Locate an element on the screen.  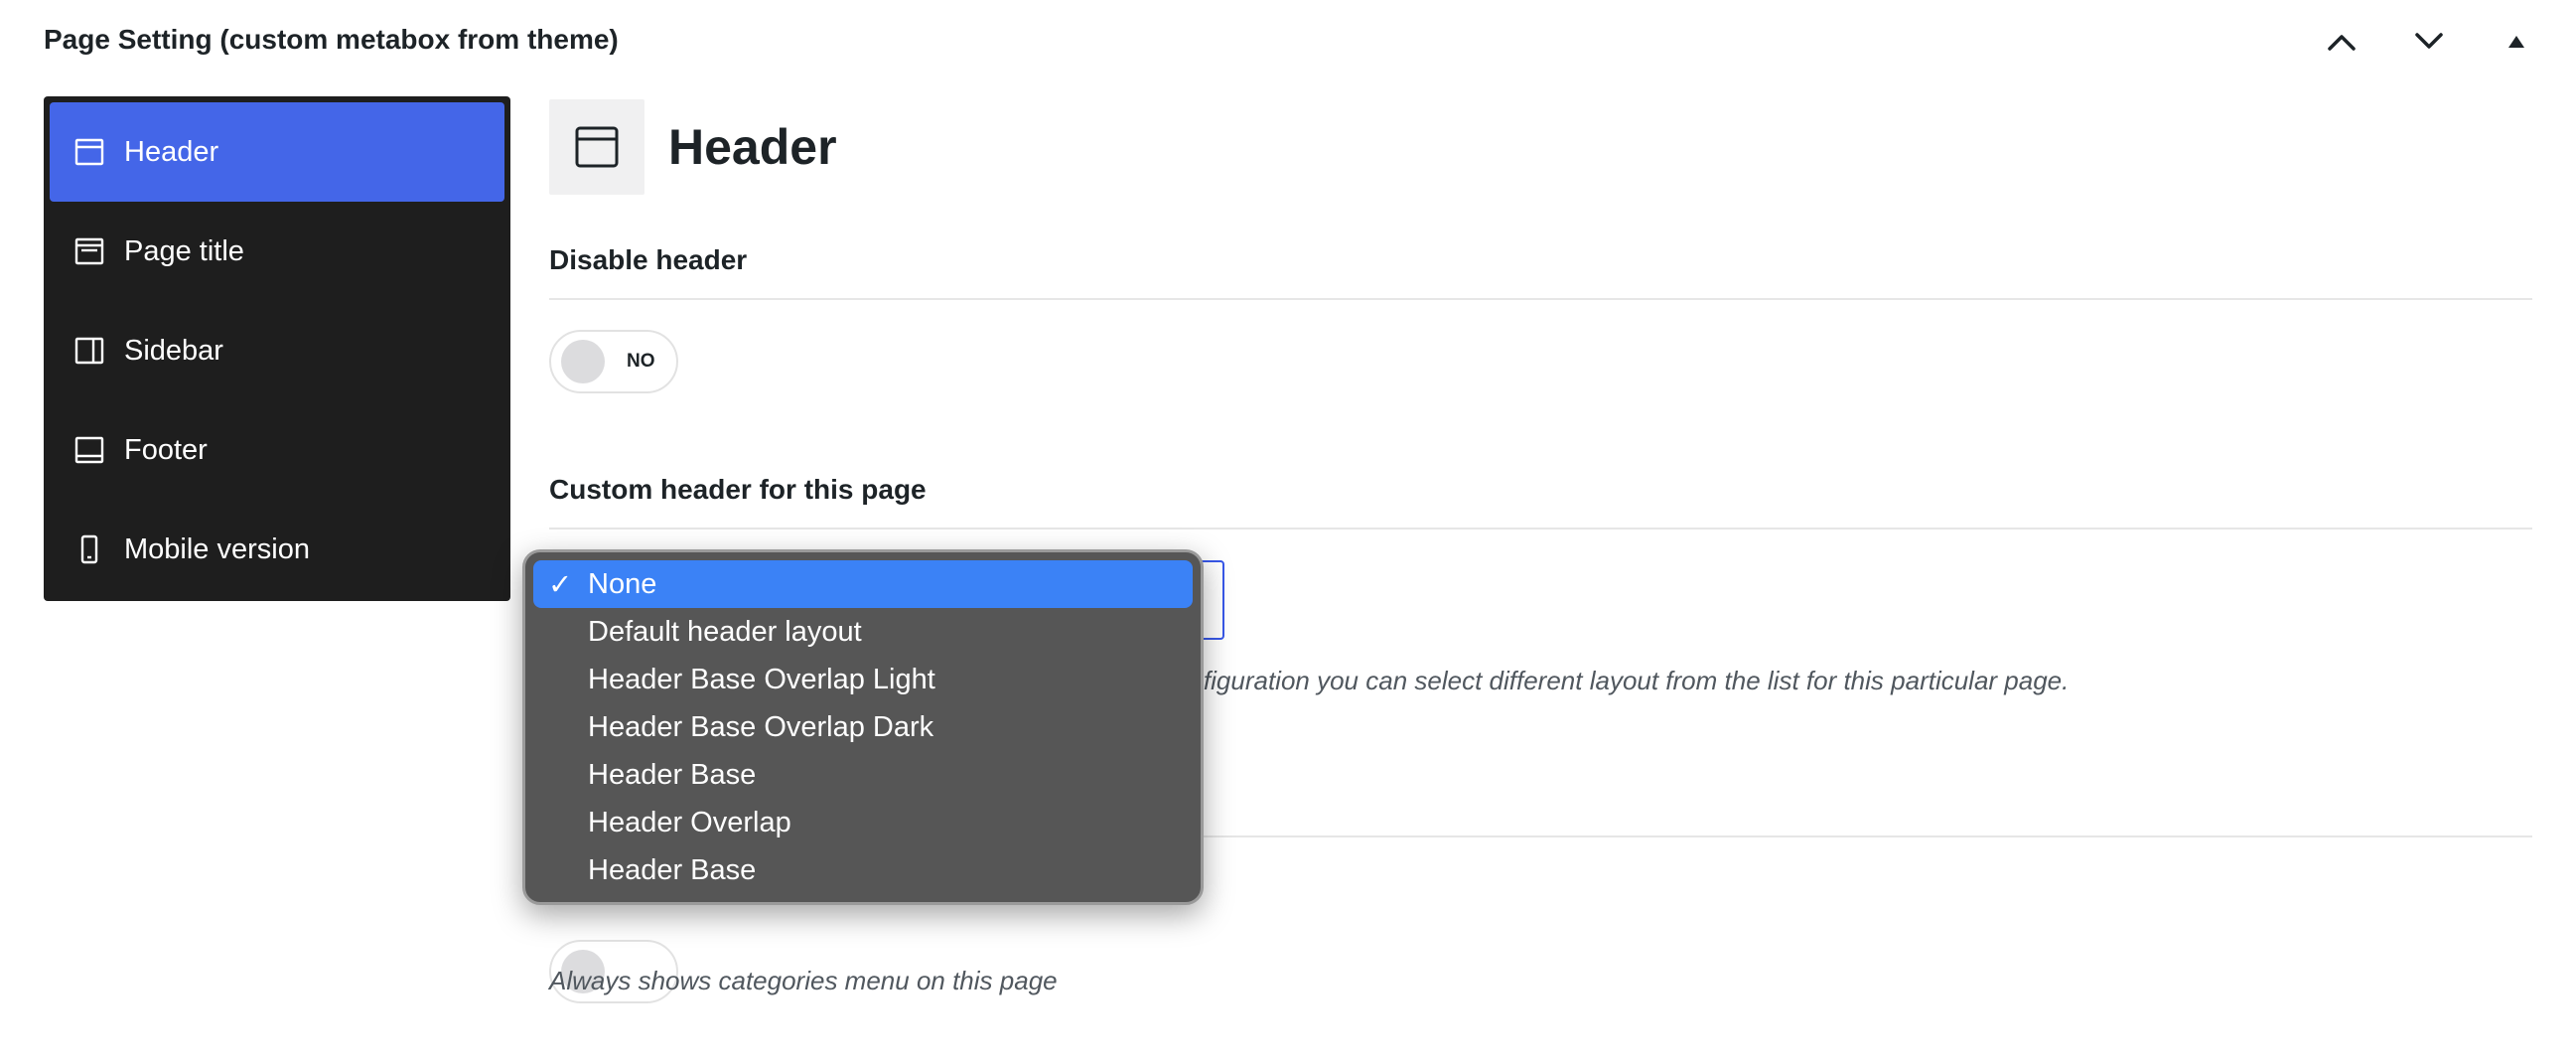
panel-controls is located at coordinates (2429, 42).